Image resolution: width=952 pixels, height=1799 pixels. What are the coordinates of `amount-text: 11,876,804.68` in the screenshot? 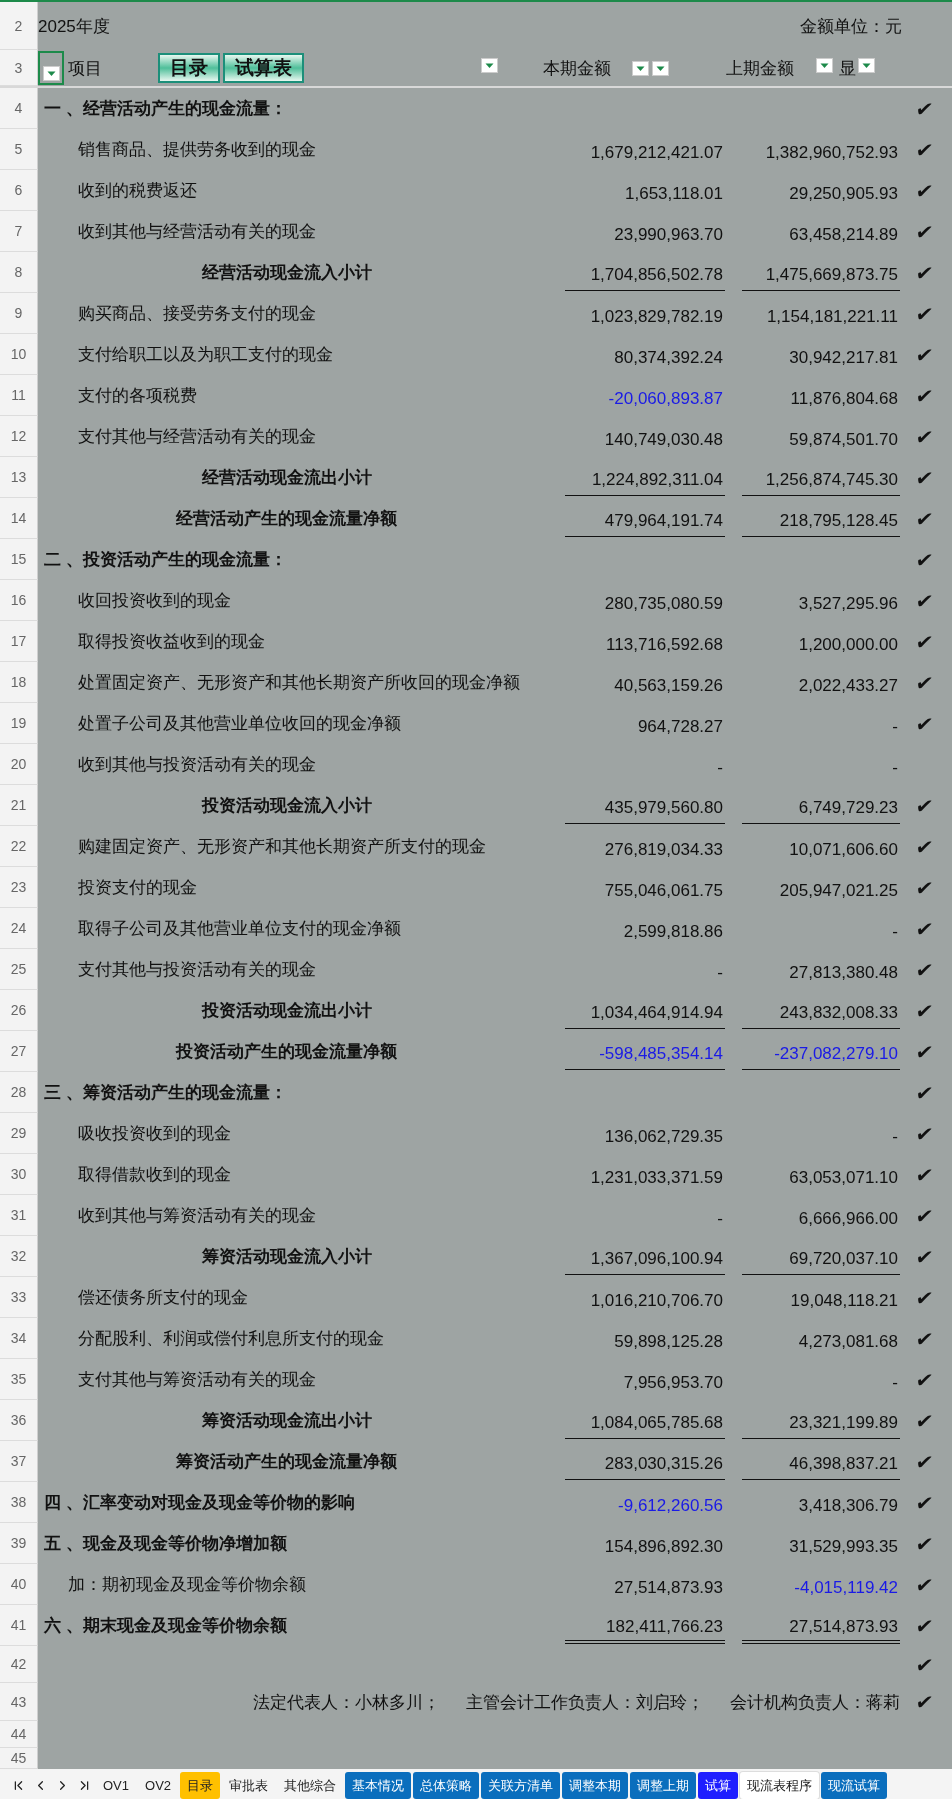 It's located at (844, 398).